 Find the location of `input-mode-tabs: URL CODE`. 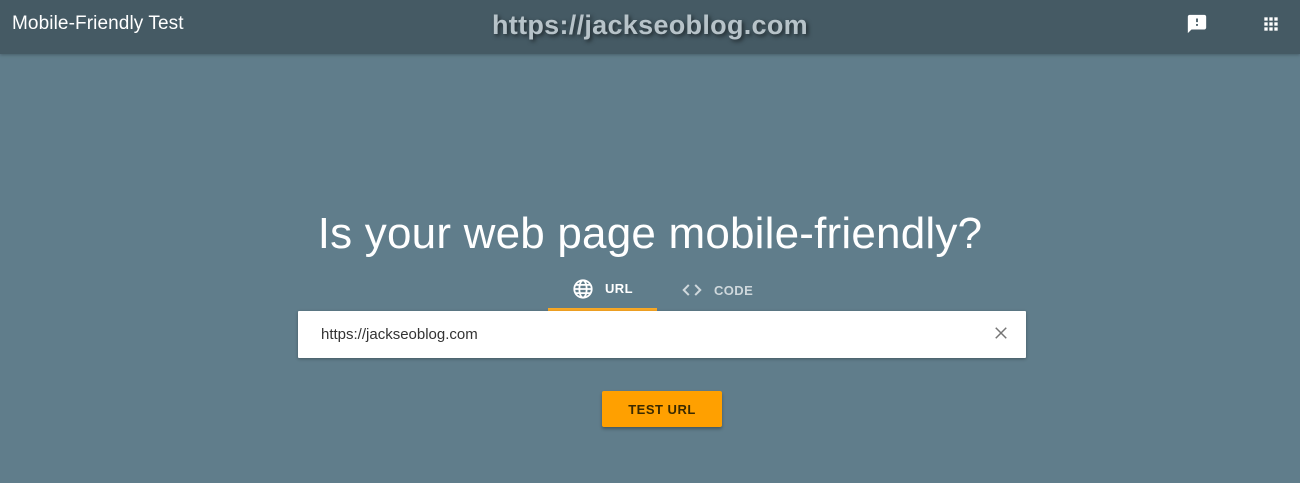

input-mode-tabs: URL CODE is located at coordinates (658, 288).